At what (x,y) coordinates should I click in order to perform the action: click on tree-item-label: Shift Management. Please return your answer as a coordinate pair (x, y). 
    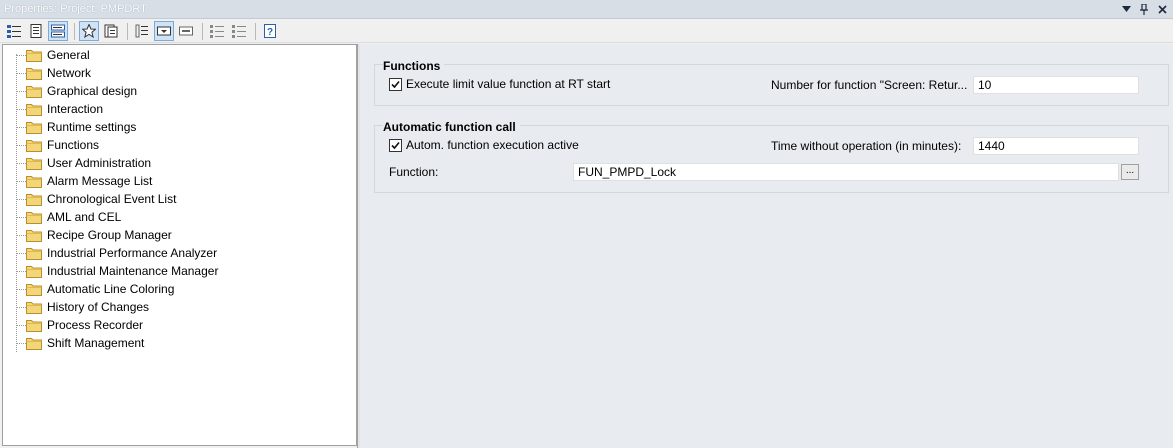
    Looking at the image, I should click on (96, 343).